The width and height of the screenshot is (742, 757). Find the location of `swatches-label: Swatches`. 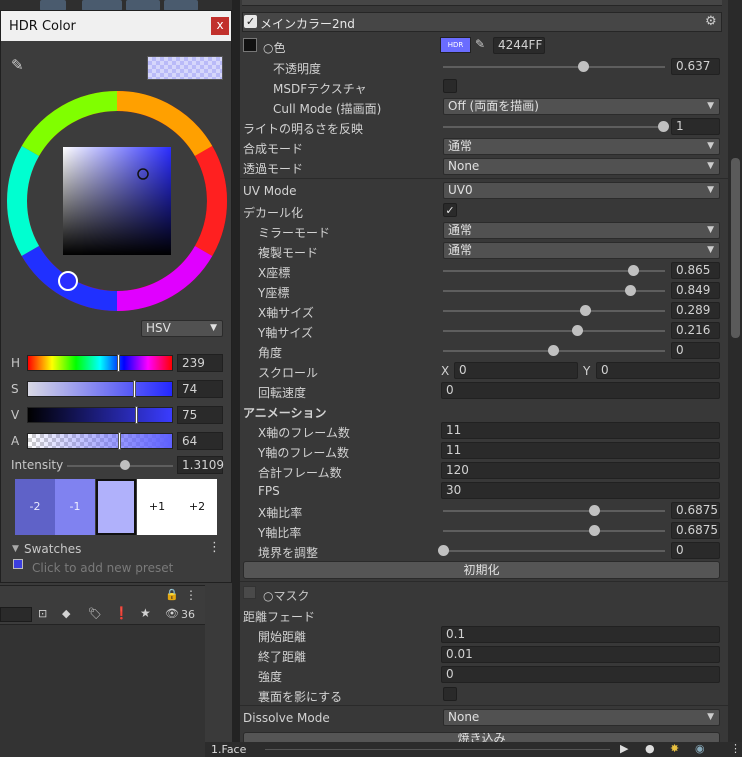

swatches-label: Swatches is located at coordinates (52, 549).